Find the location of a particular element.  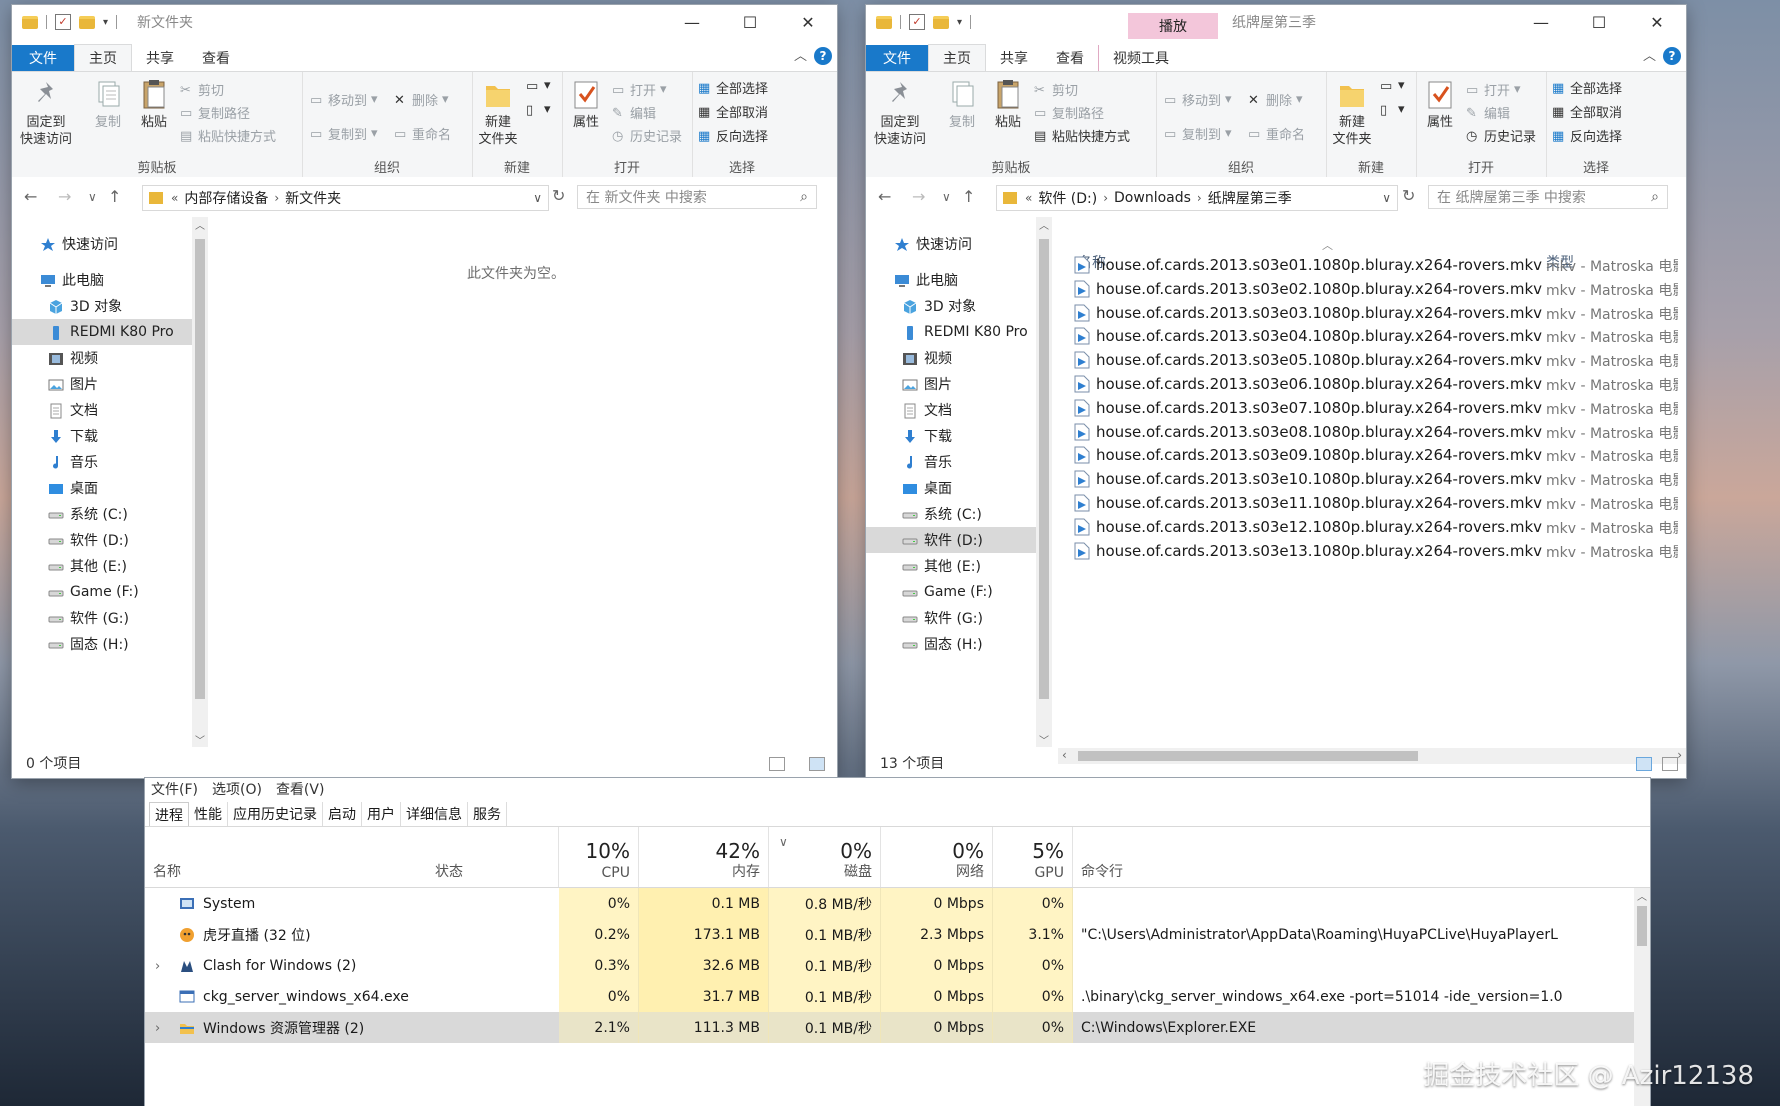

history-button: ◷ 历史记录 is located at coordinates (1501, 136).